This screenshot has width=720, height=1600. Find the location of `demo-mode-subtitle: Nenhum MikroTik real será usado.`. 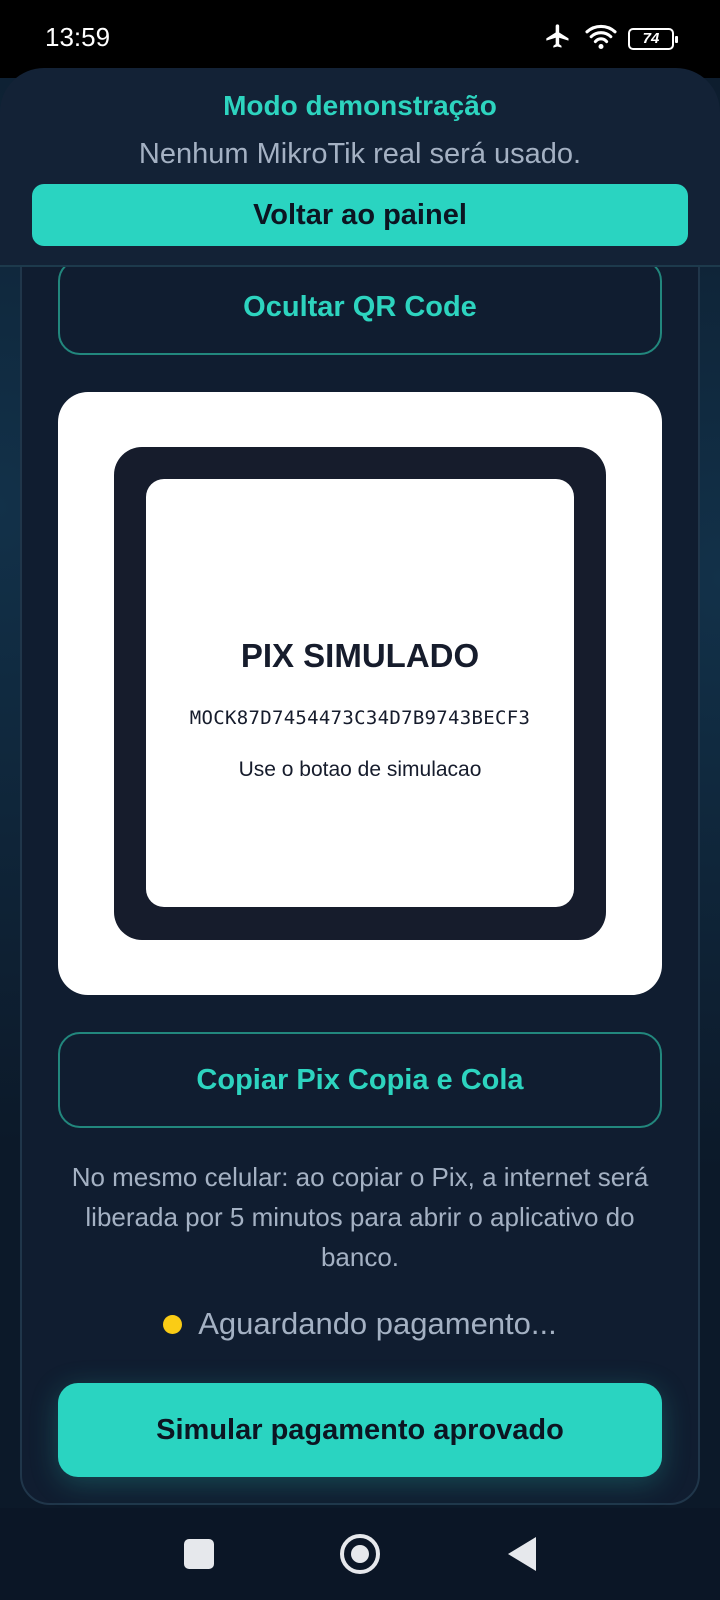

demo-mode-subtitle: Nenhum MikroTik real será usado. is located at coordinates (360, 154).